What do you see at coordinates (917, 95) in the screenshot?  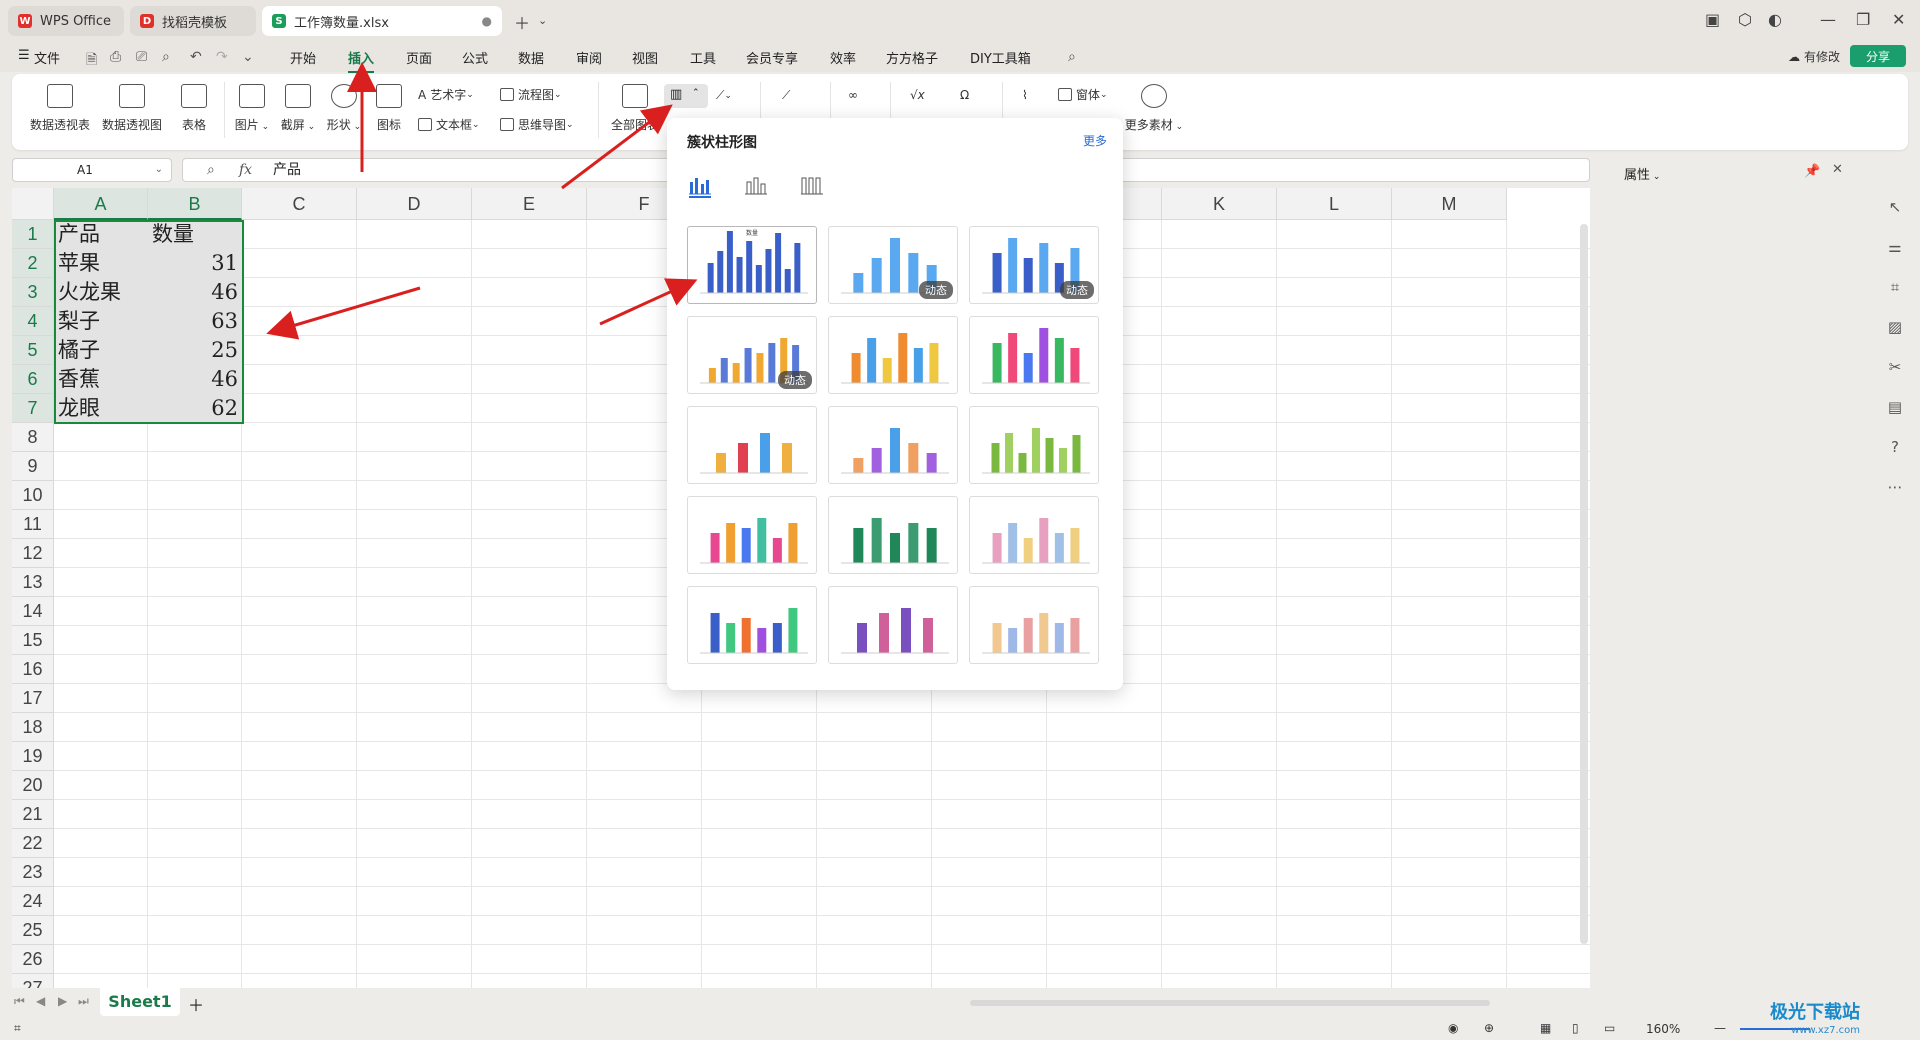 I see `equation-button: √x` at bounding box center [917, 95].